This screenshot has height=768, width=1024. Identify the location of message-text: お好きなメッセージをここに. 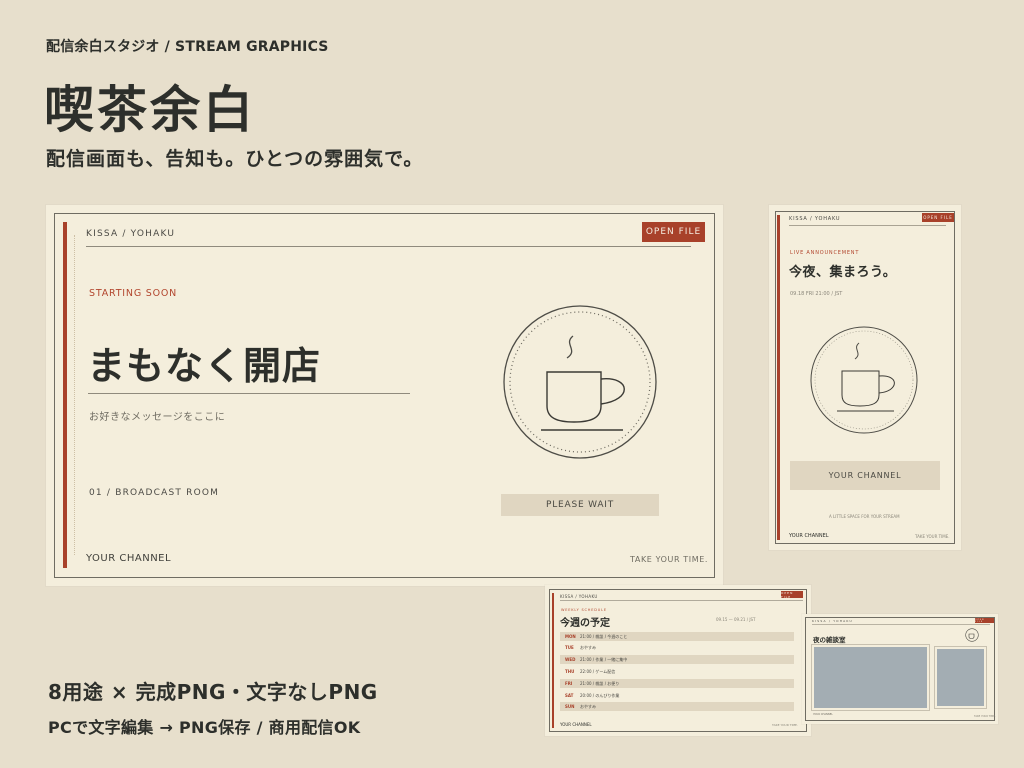
(157, 417).